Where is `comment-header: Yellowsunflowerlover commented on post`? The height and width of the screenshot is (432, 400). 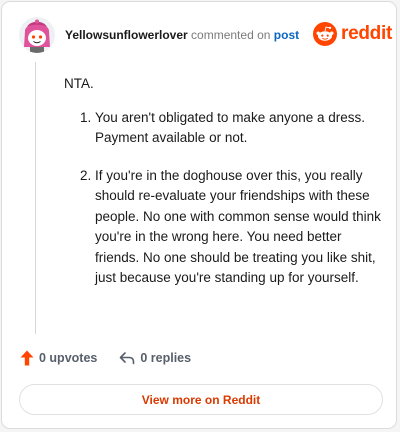 comment-header: Yellowsunflowerlover commented on post is located at coordinates (182, 35).